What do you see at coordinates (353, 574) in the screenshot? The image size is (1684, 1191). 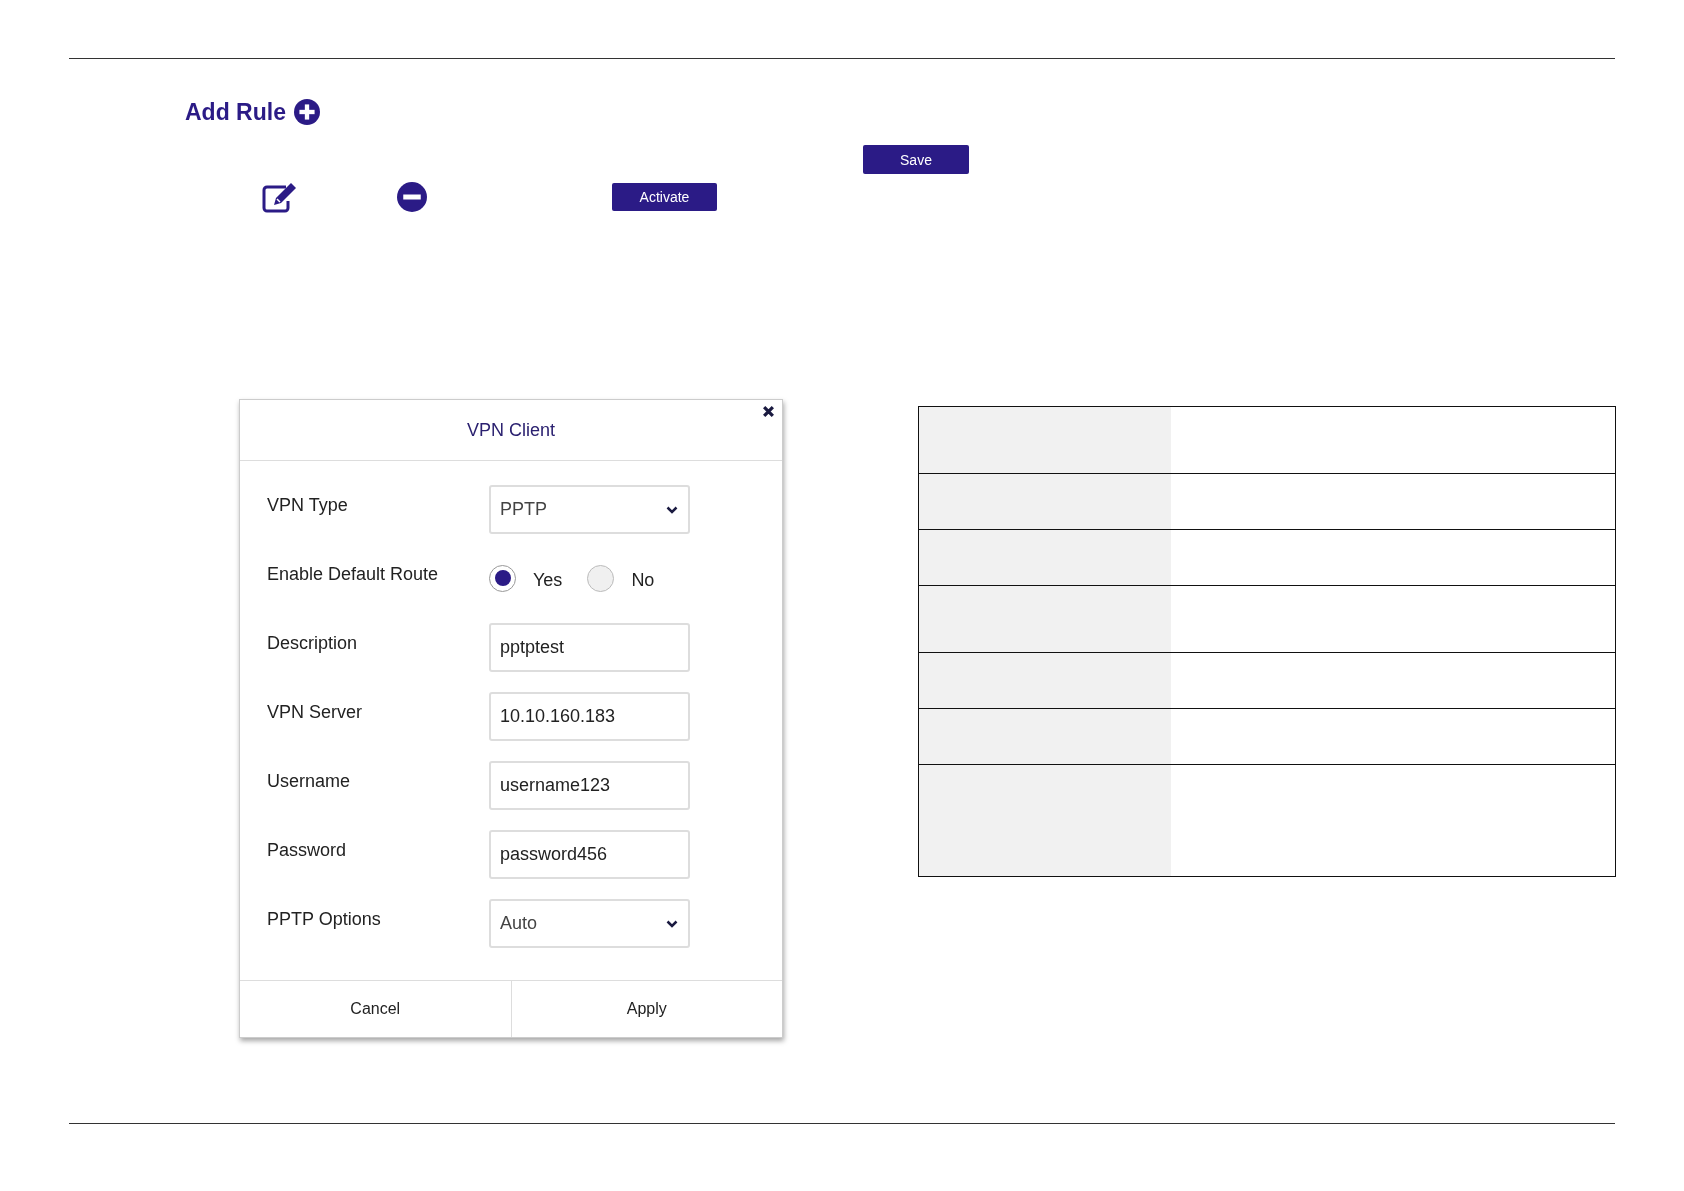 I see `field-label: Enable Default Route` at bounding box center [353, 574].